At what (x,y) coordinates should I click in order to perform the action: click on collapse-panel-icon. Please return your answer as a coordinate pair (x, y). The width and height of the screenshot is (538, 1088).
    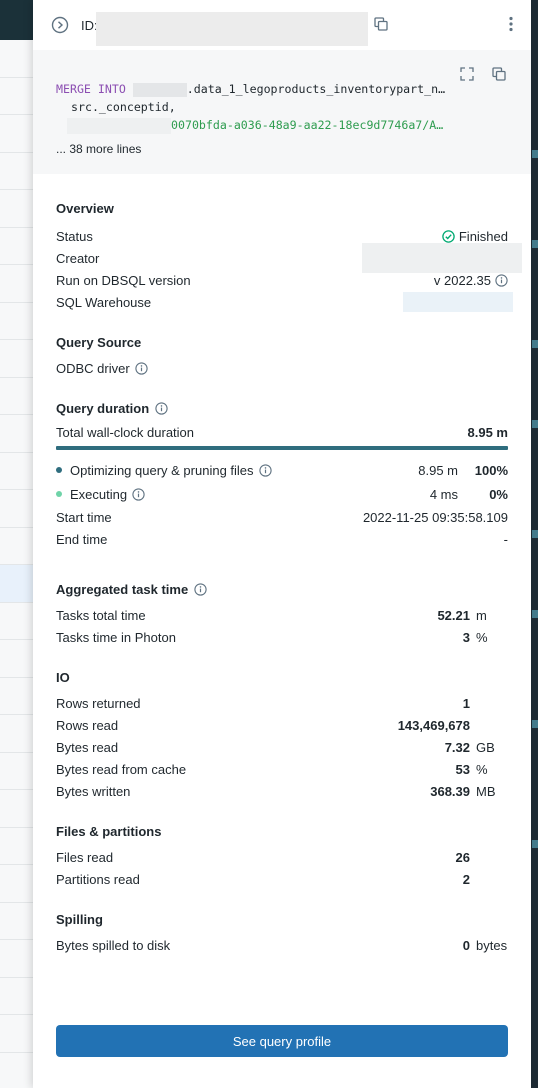
    Looking at the image, I should click on (60, 25).